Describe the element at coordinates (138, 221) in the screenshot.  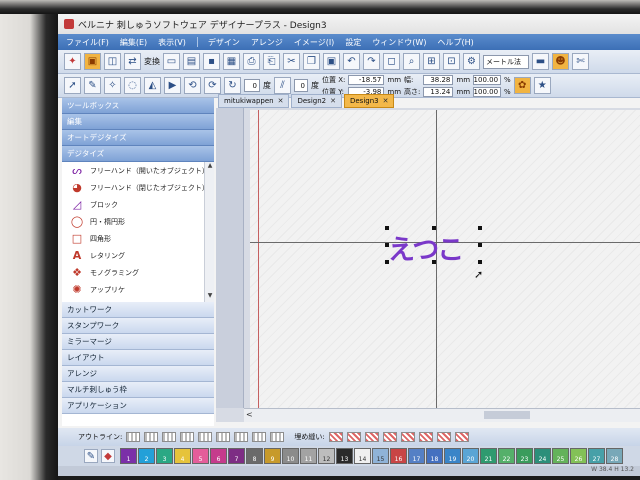
I see `tool-circle: ◯ 円・楕円形` at that location.